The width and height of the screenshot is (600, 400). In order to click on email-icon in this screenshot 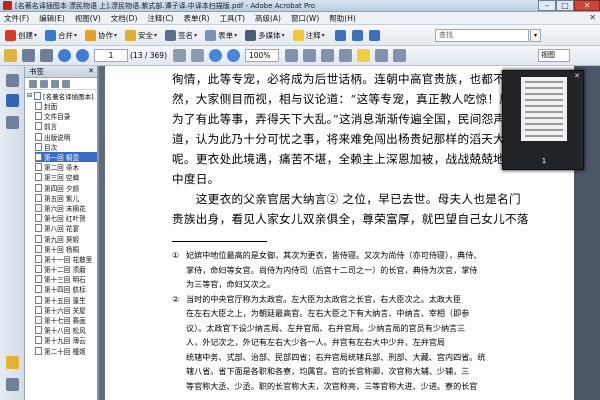, I will do `click(46, 55)`.